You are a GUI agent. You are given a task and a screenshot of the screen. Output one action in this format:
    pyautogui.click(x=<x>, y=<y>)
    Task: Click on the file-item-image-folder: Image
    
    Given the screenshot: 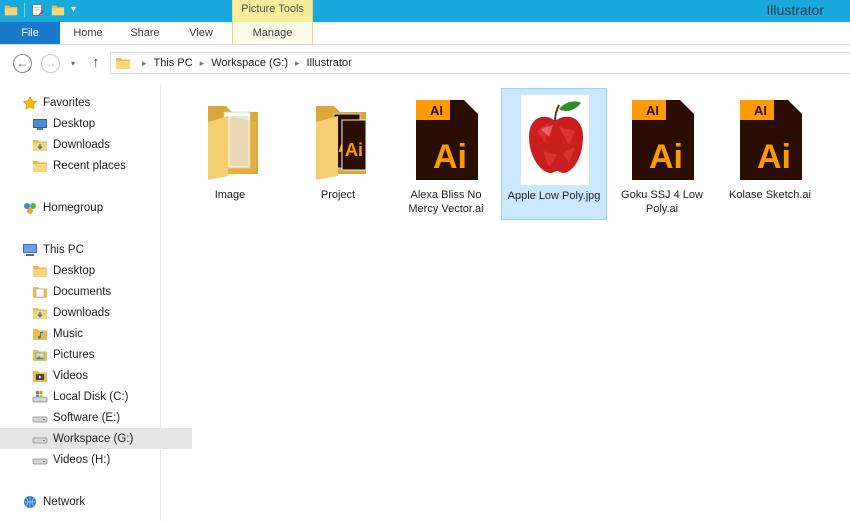 What is the action you would take?
    pyautogui.click(x=230, y=154)
    